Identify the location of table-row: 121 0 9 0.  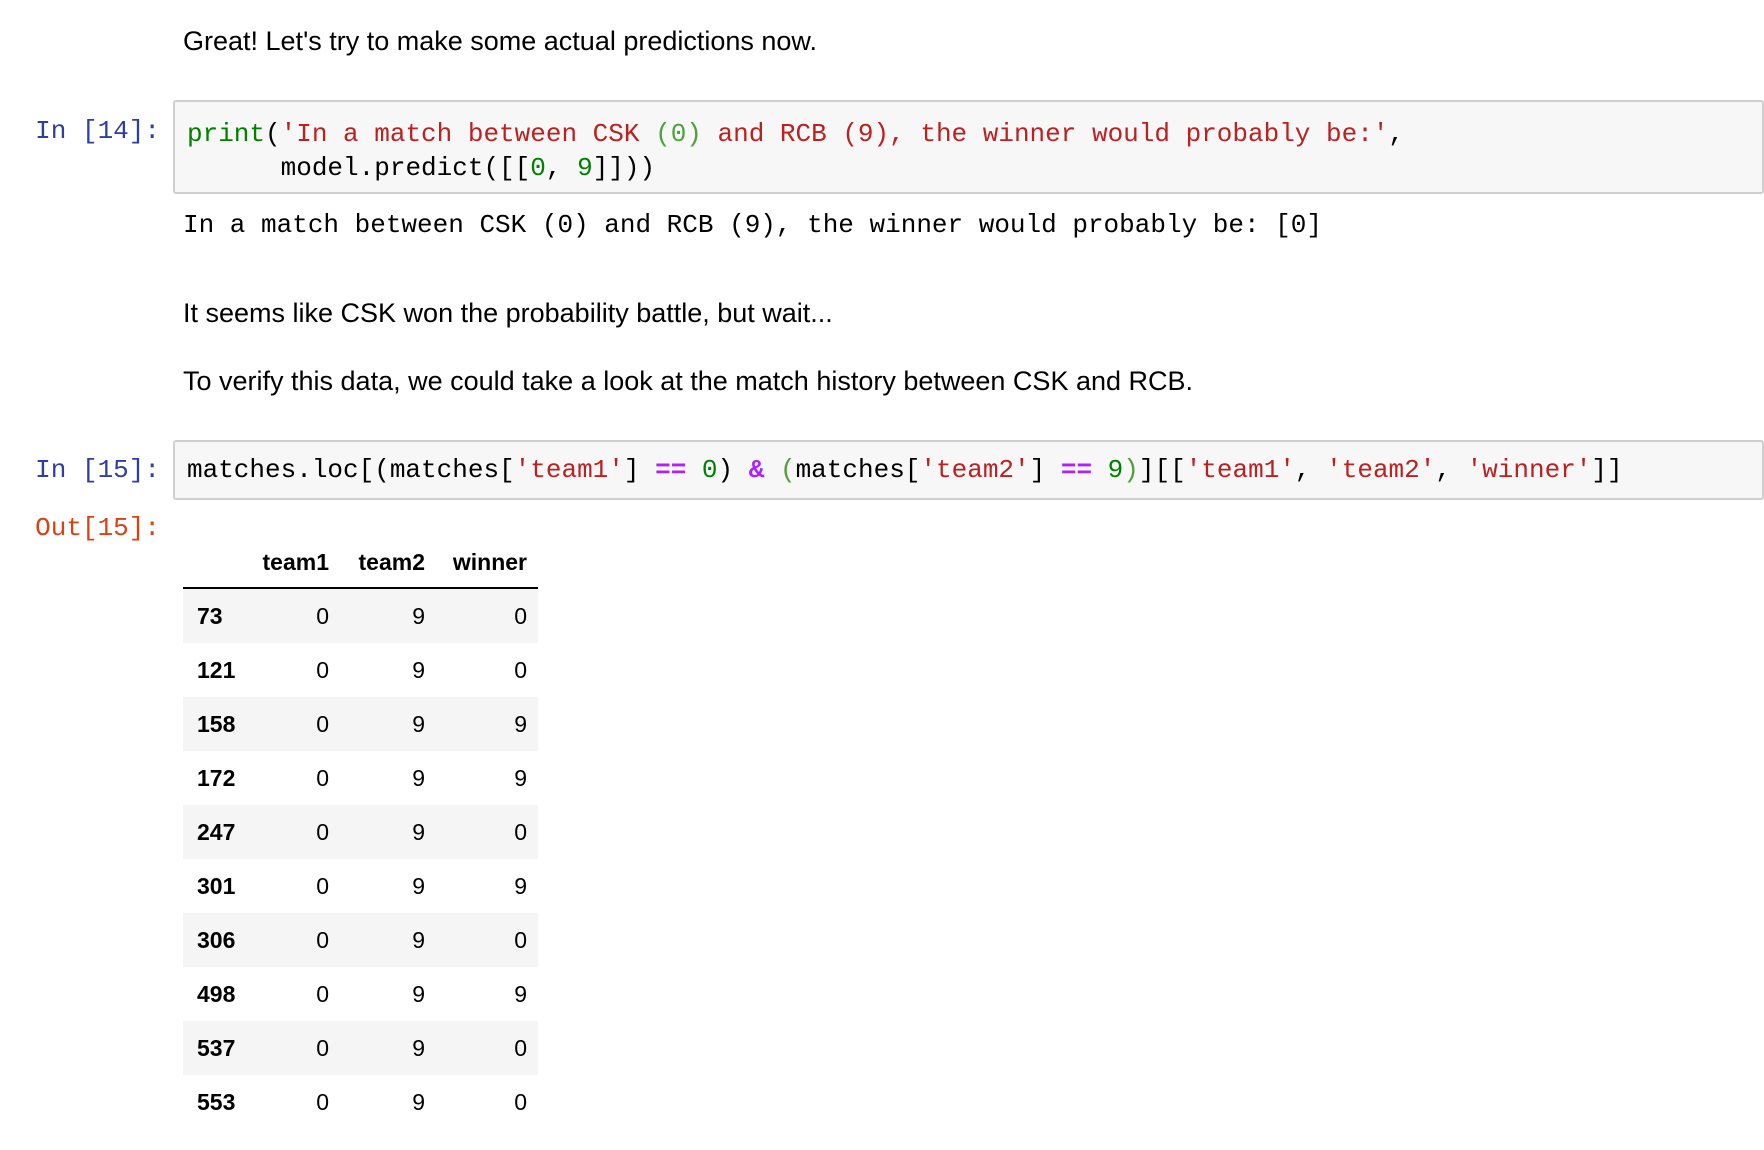
(360, 670).